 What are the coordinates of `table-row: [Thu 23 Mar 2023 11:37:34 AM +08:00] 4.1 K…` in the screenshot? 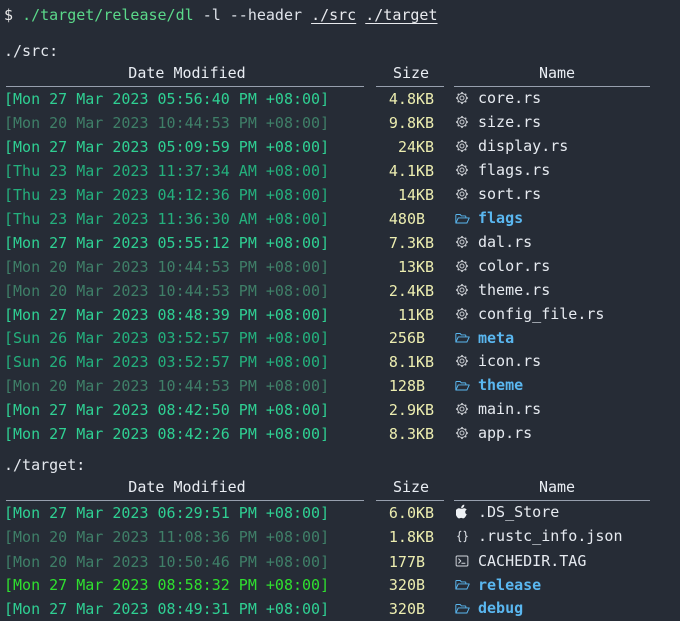 It's located at (333, 171).